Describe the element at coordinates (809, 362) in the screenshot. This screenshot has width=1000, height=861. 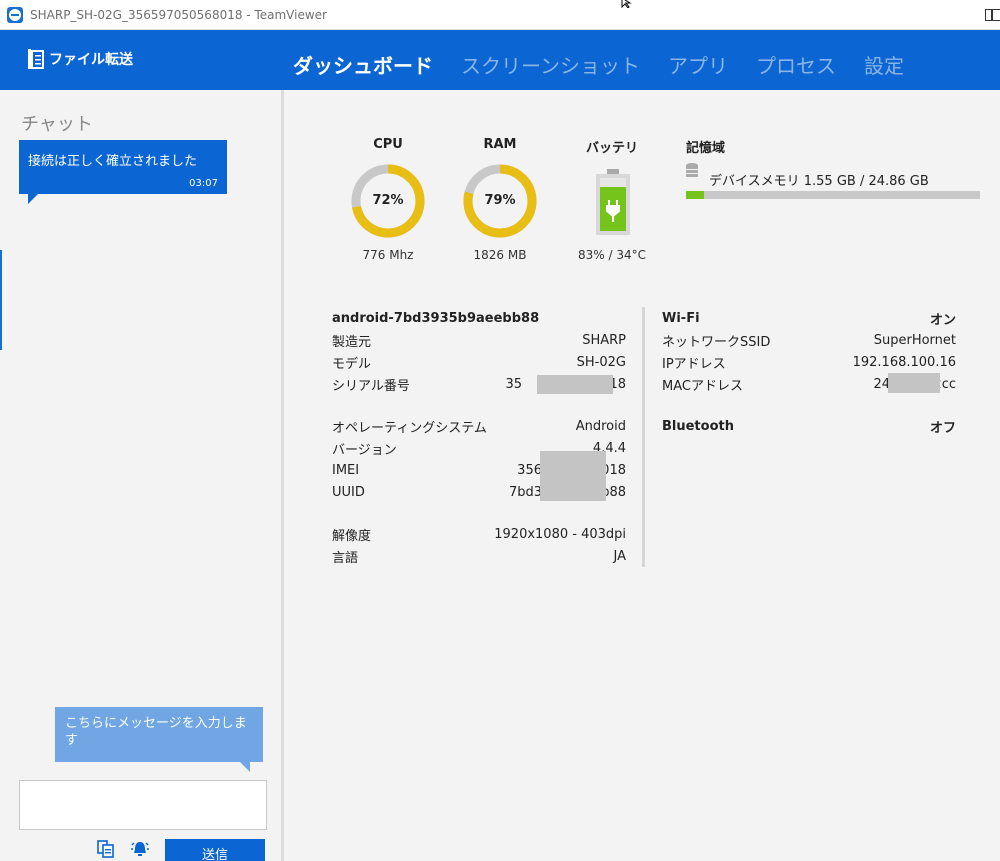
I see `ip-row: IPアドレス 192.168.100.16` at that location.